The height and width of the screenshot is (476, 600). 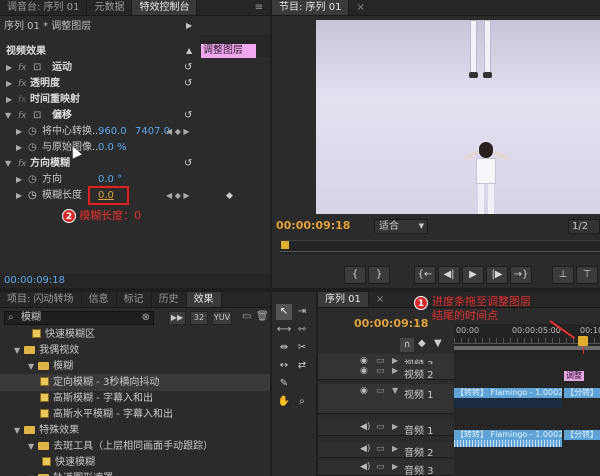 What do you see at coordinates (379, 275) in the screenshot?
I see `mark-out-button: }` at bounding box center [379, 275].